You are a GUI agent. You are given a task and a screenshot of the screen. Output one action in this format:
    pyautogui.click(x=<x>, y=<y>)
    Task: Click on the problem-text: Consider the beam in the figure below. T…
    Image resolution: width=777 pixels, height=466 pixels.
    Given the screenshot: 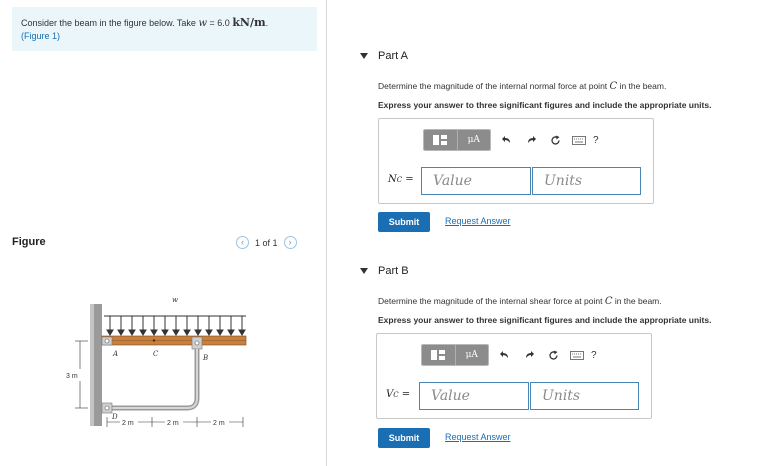 What is the action you would take?
    pyautogui.click(x=145, y=23)
    